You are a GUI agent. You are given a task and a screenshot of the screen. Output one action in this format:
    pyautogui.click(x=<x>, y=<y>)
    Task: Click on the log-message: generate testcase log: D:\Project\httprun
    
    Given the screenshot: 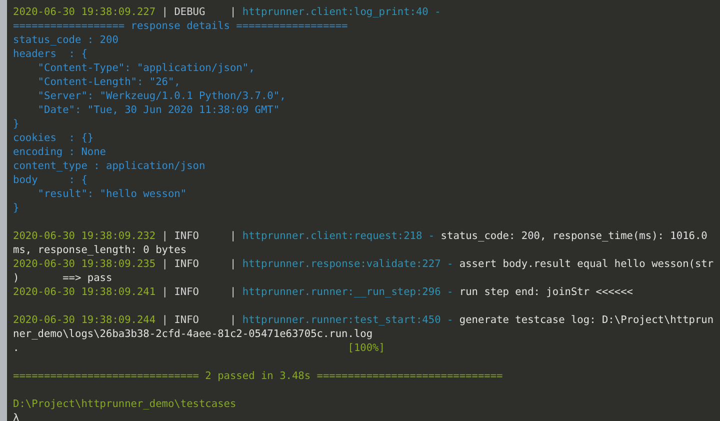 What is the action you would take?
    pyautogui.click(x=586, y=320)
    